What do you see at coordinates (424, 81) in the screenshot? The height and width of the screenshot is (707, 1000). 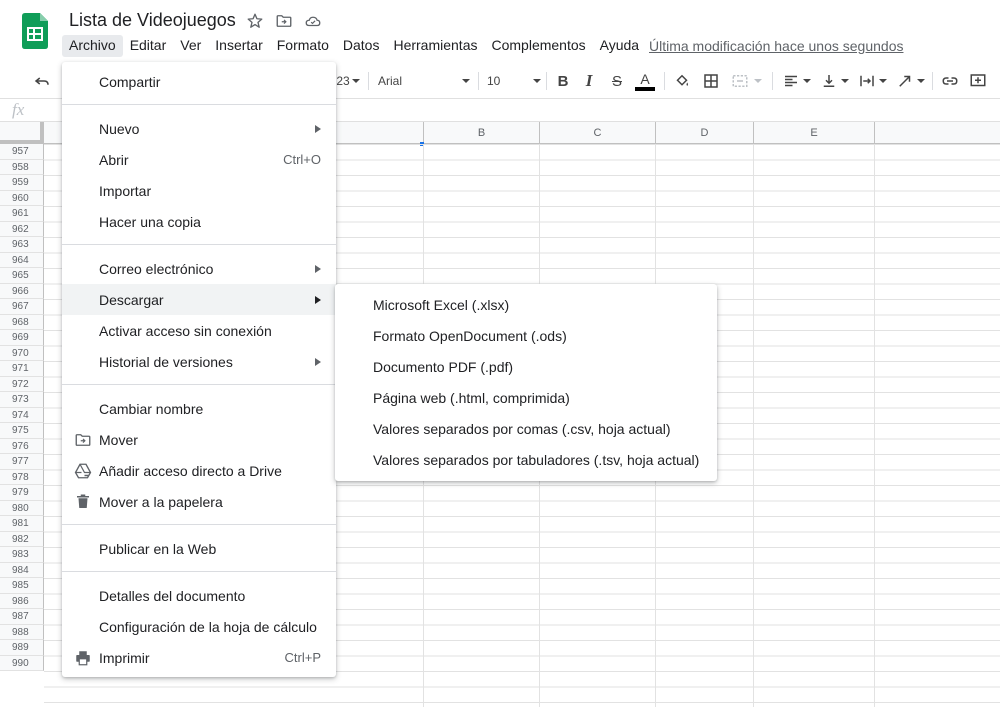 I see `font-select: Arial` at bounding box center [424, 81].